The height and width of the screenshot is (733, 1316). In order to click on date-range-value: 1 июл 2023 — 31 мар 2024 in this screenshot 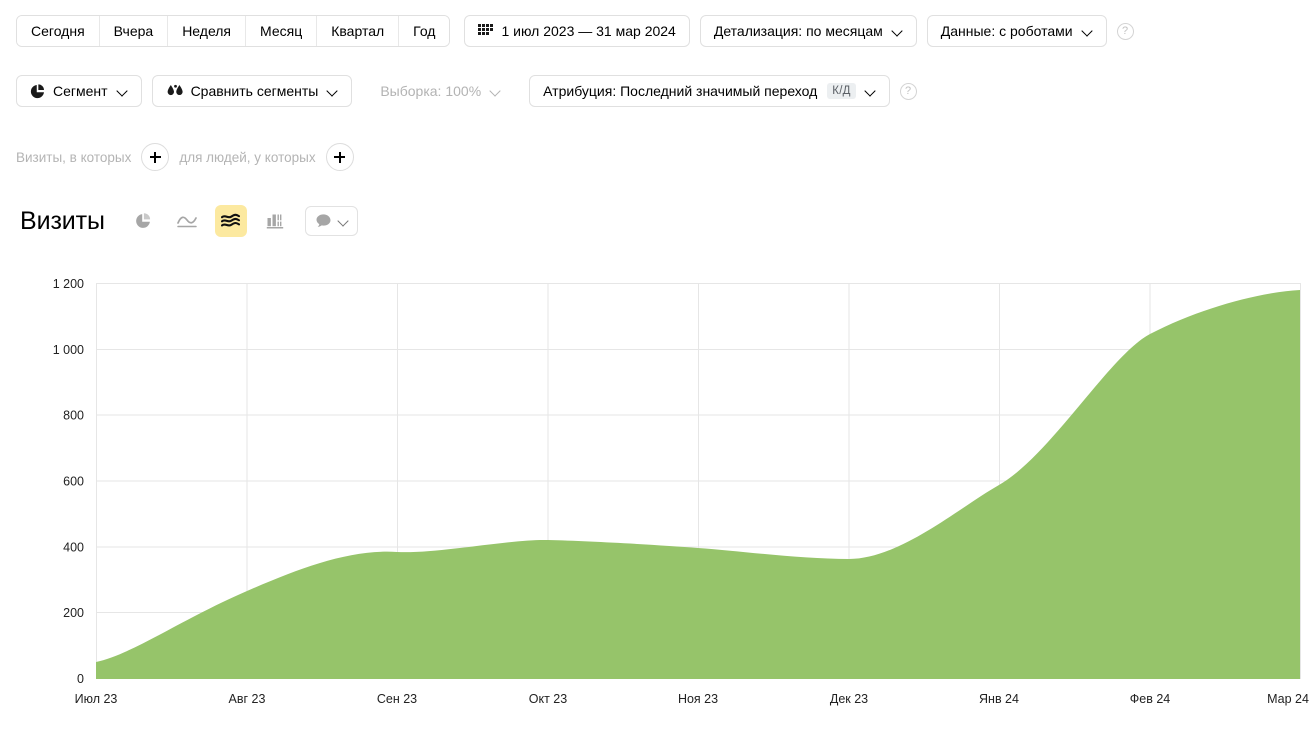, I will do `click(588, 31)`.